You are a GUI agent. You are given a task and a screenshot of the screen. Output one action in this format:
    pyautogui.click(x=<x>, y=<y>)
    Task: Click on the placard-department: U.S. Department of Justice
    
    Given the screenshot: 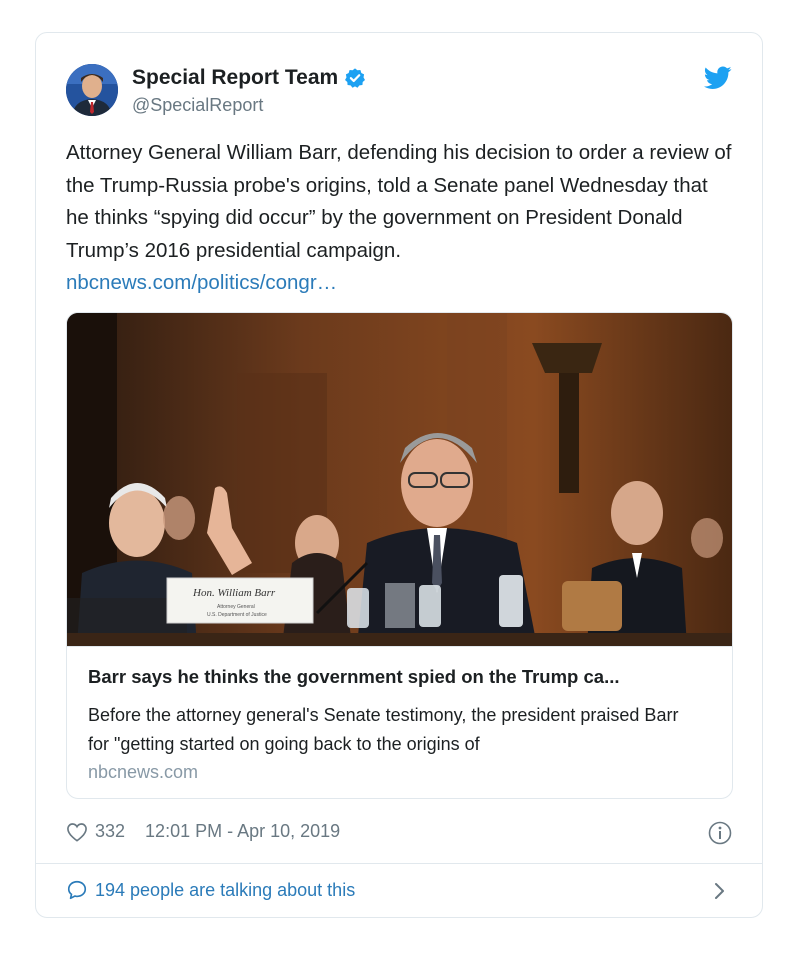 What is the action you would take?
    pyautogui.click(x=237, y=615)
    